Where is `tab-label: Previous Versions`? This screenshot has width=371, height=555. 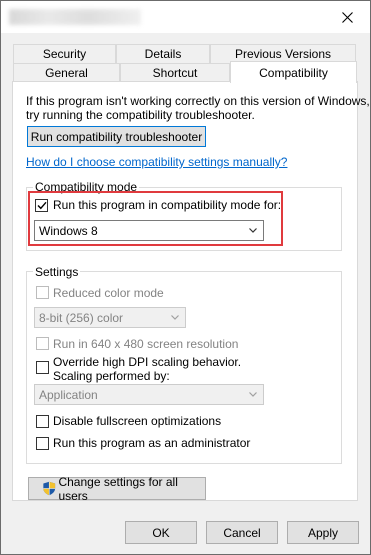
tab-label: Previous Versions is located at coordinates (283, 54).